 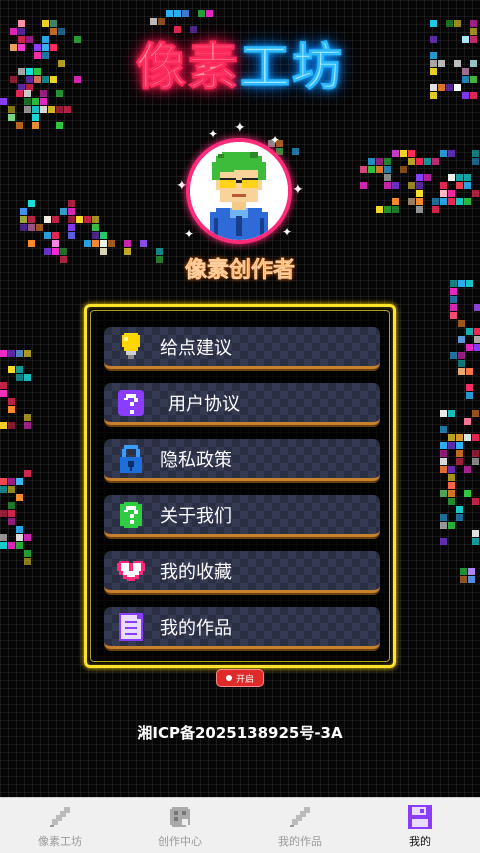 I want to click on menu-item-my-works: 我的作品, so click(x=242, y=628).